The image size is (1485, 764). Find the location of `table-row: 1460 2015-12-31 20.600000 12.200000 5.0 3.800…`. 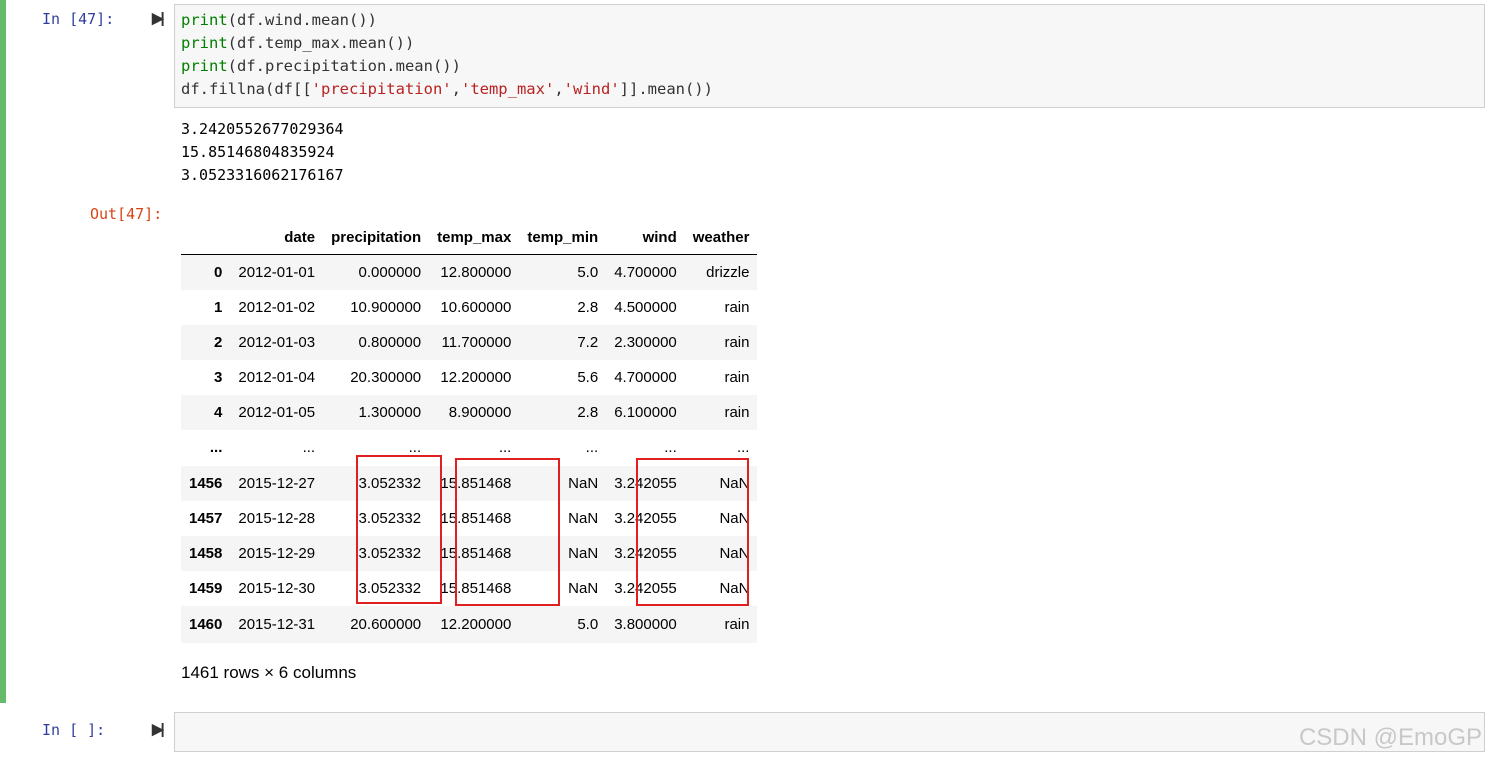

table-row: 1460 2015-12-31 20.600000 12.200000 5.0 3.800… is located at coordinates (469, 624).